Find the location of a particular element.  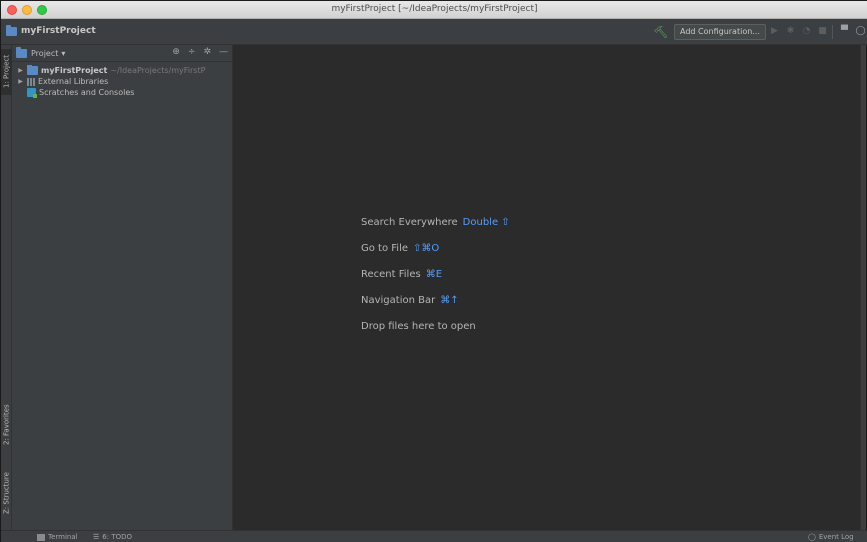

hint-label: Navigation Bar is located at coordinates (398, 300).